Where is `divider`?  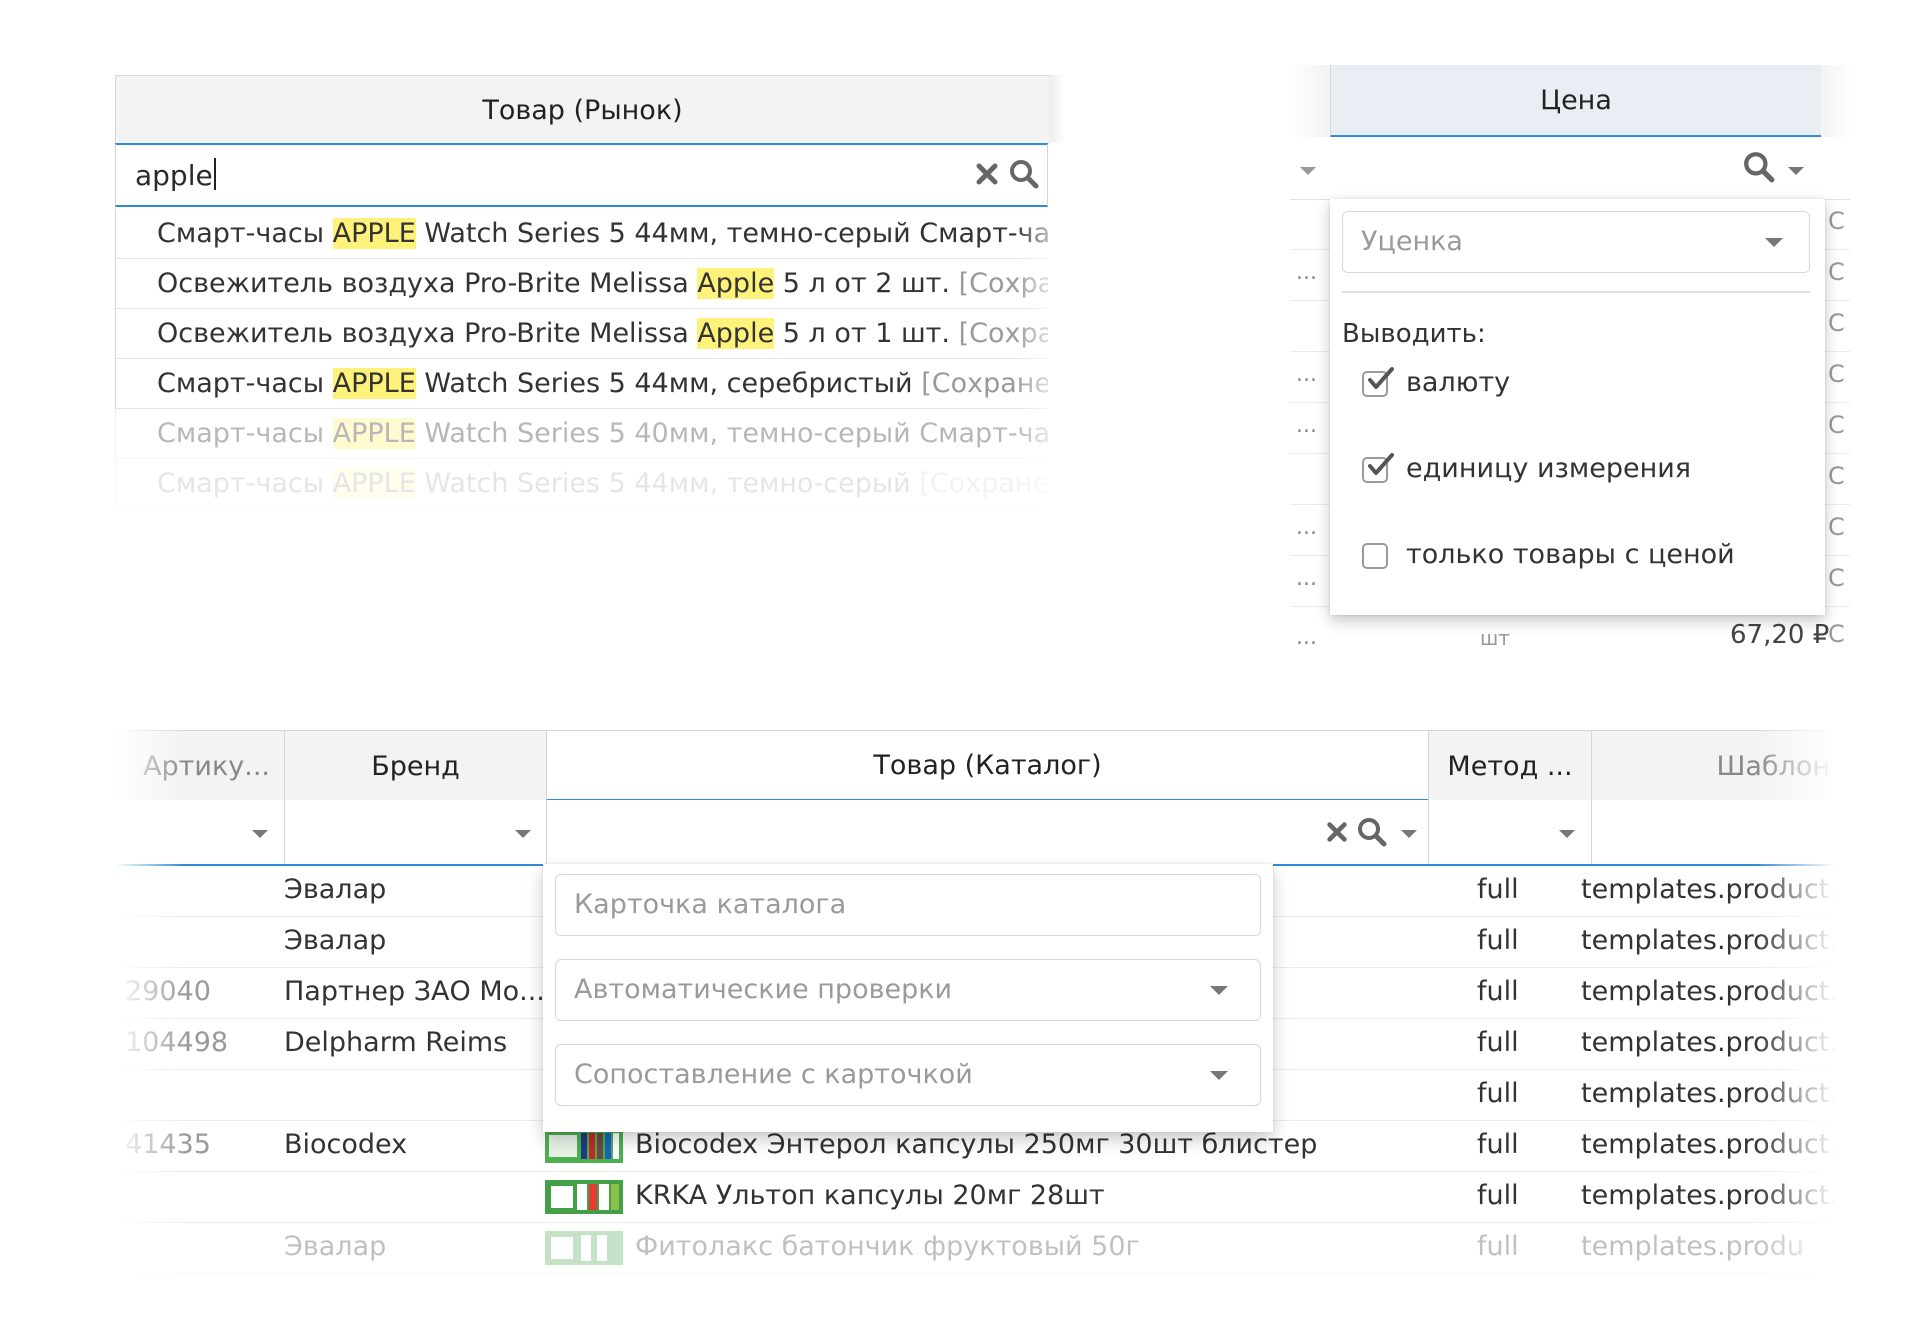 divider is located at coordinates (1576, 292).